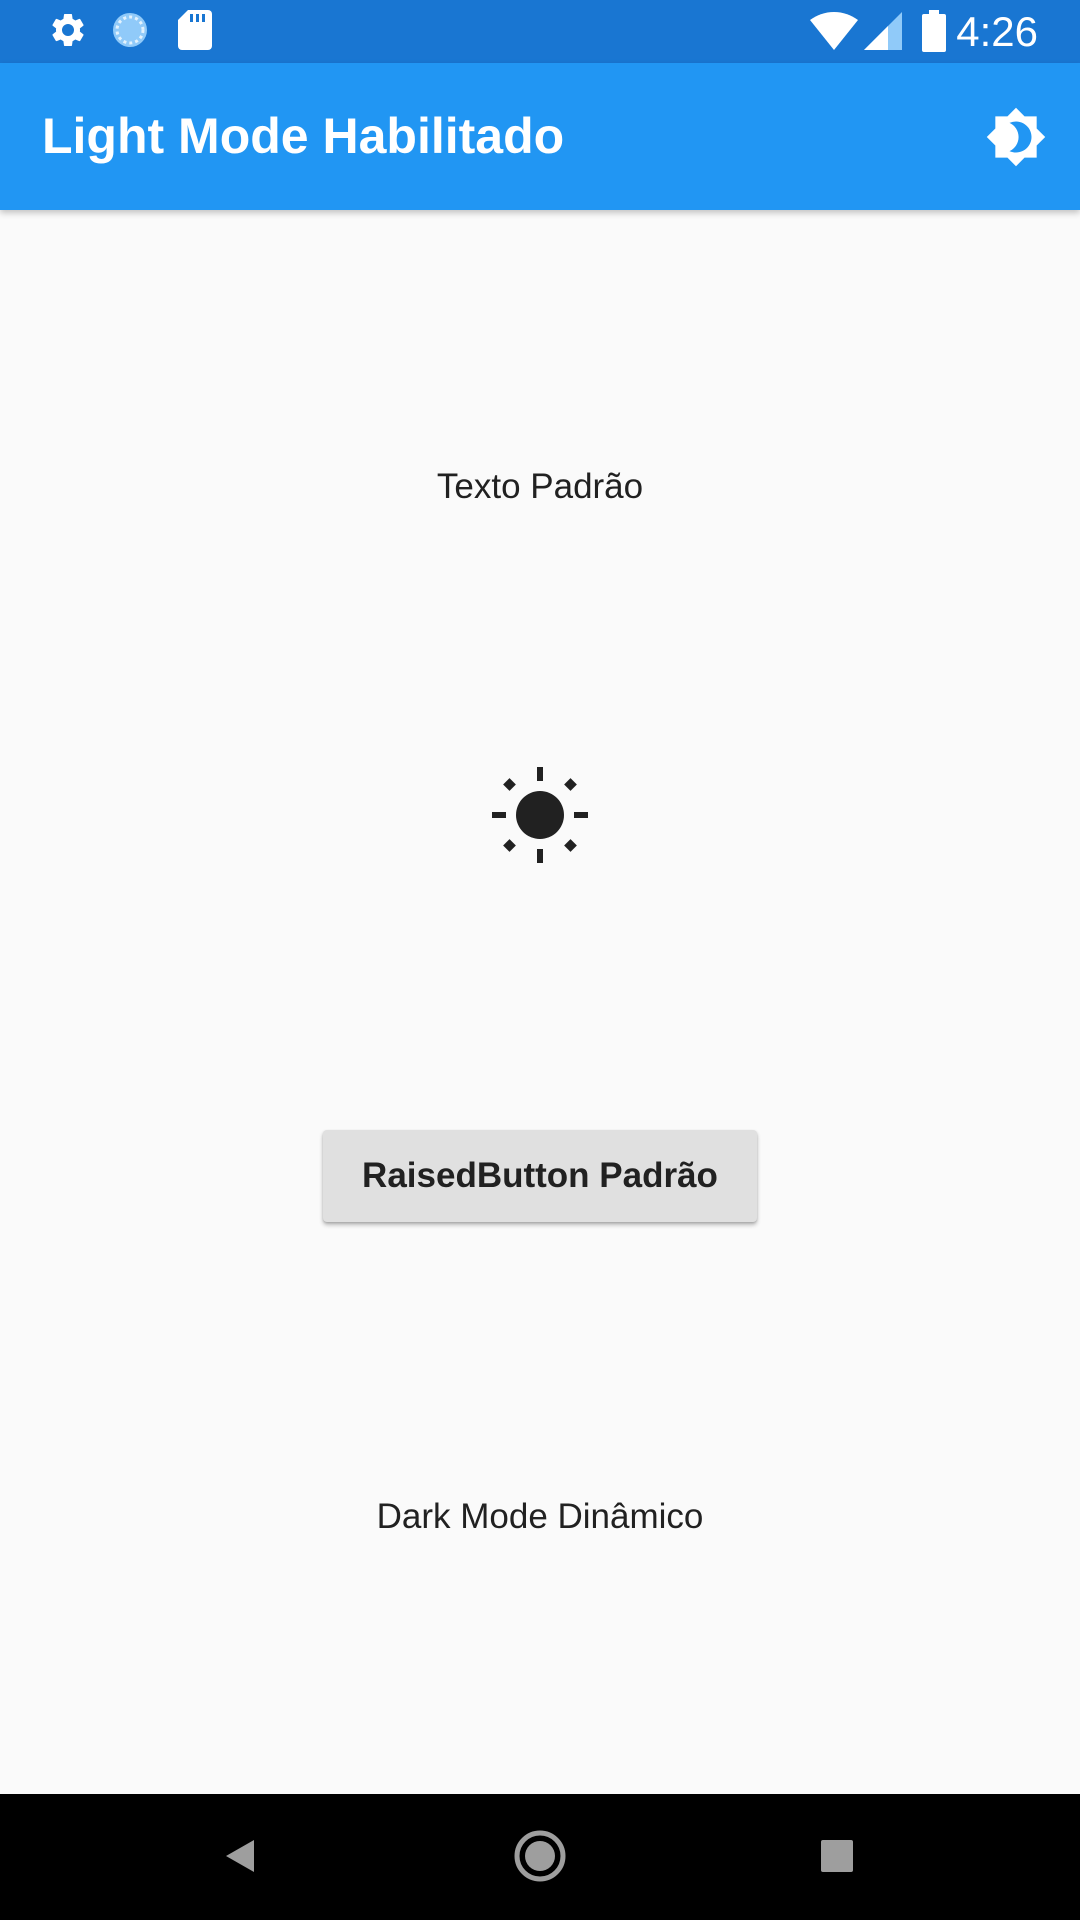  Describe the element at coordinates (68, 32) in the screenshot. I see `gear-icon` at that location.